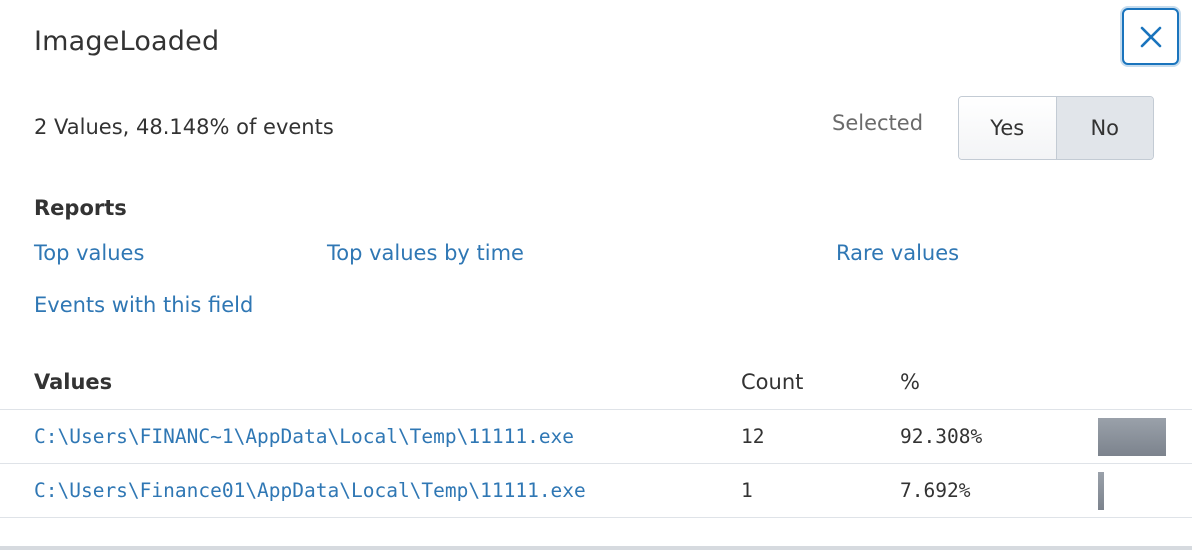 This screenshot has width=1192, height=550. What do you see at coordinates (1008, 128) in the screenshot?
I see `selected-yes-button: Yes` at bounding box center [1008, 128].